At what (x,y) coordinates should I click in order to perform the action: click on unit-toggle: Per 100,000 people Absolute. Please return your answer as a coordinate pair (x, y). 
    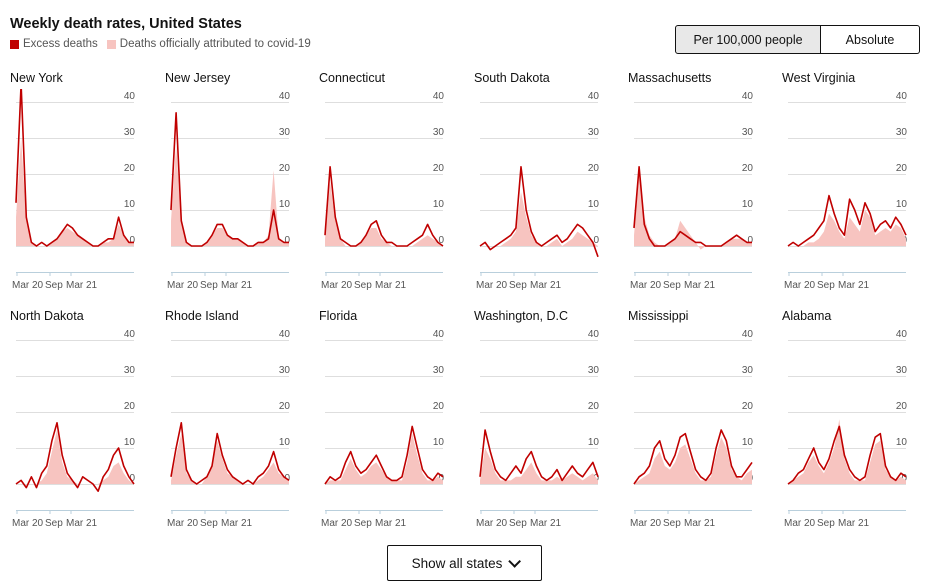
    Looking at the image, I should click on (797, 39).